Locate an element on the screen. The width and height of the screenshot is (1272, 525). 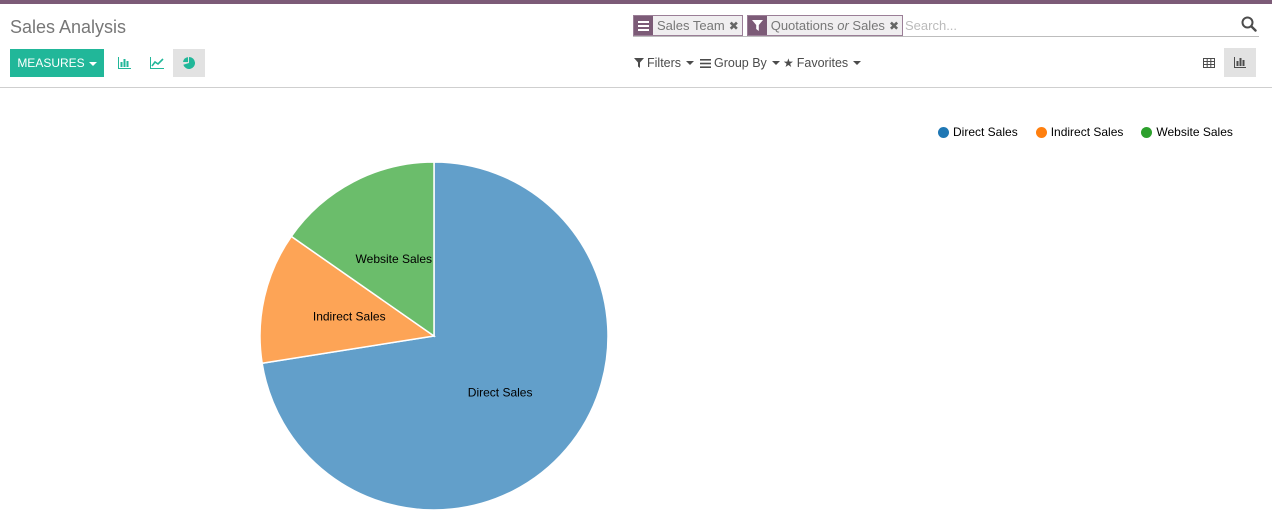
pivot-view-button is located at coordinates (1209, 62).